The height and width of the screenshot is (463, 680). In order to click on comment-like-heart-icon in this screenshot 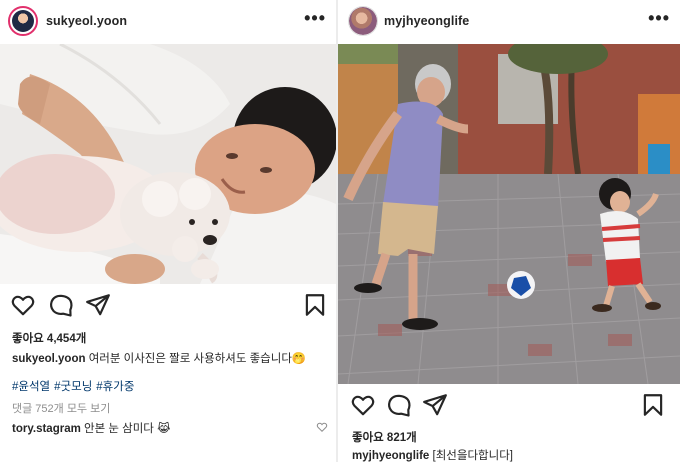, I will do `click(322, 427)`.